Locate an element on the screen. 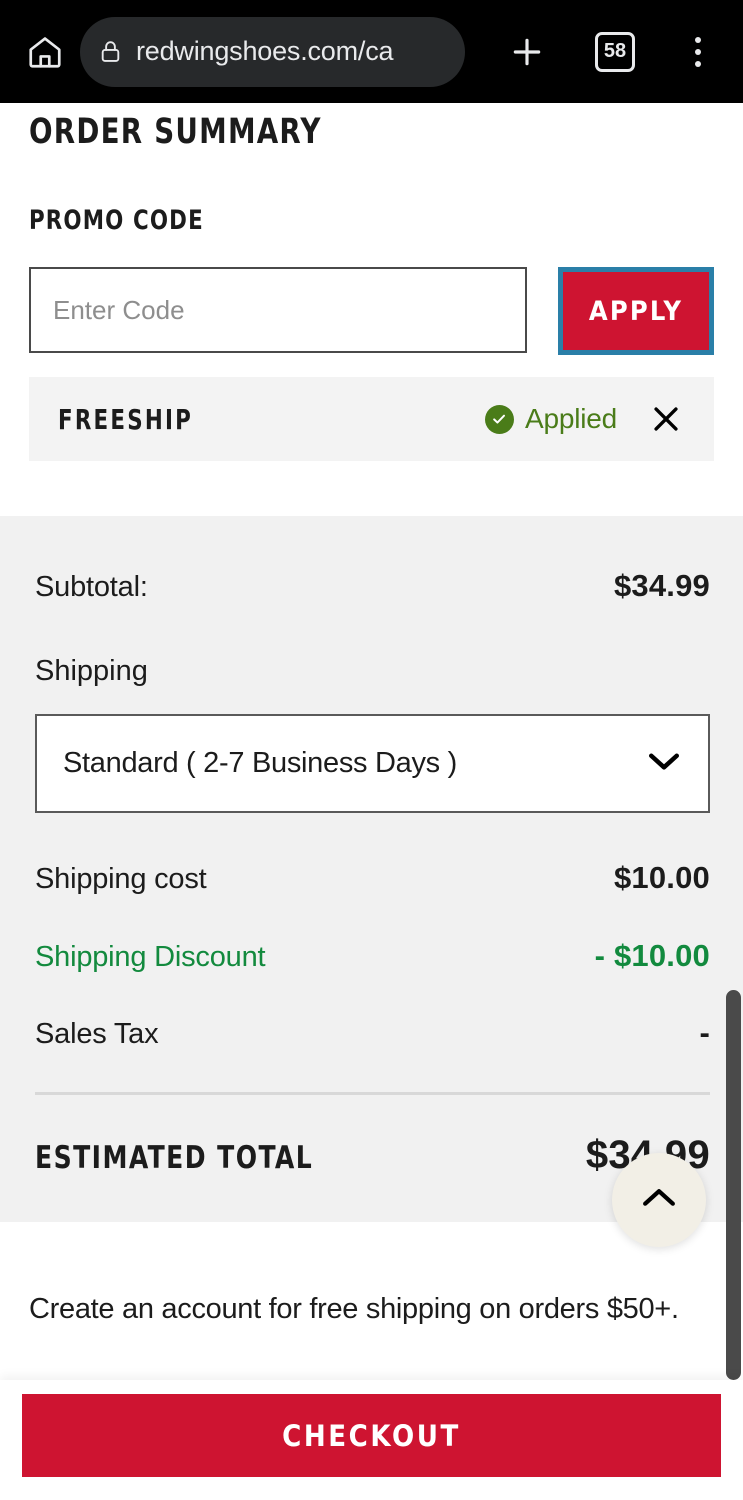 The width and height of the screenshot is (743, 1500). shipping-discount-label: Shipping Discount is located at coordinates (150, 957).